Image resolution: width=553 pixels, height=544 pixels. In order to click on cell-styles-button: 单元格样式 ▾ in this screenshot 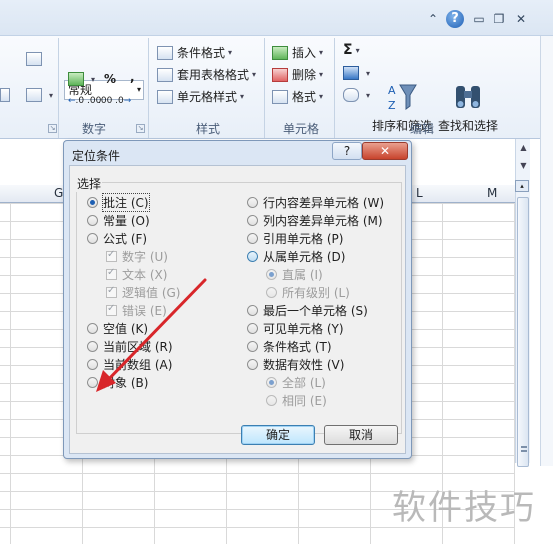, I will do `click(200, 96)`.